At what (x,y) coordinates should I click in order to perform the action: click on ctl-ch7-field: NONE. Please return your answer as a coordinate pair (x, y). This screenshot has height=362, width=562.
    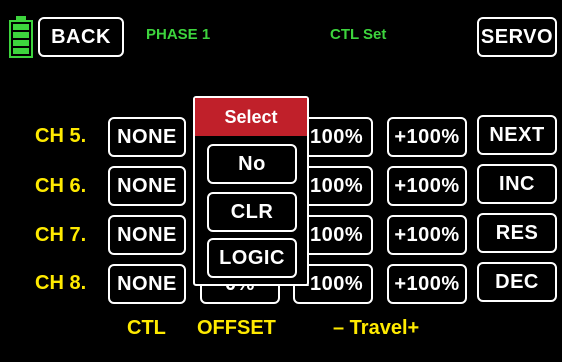
    Looking at the image, I should click on (147, 235).